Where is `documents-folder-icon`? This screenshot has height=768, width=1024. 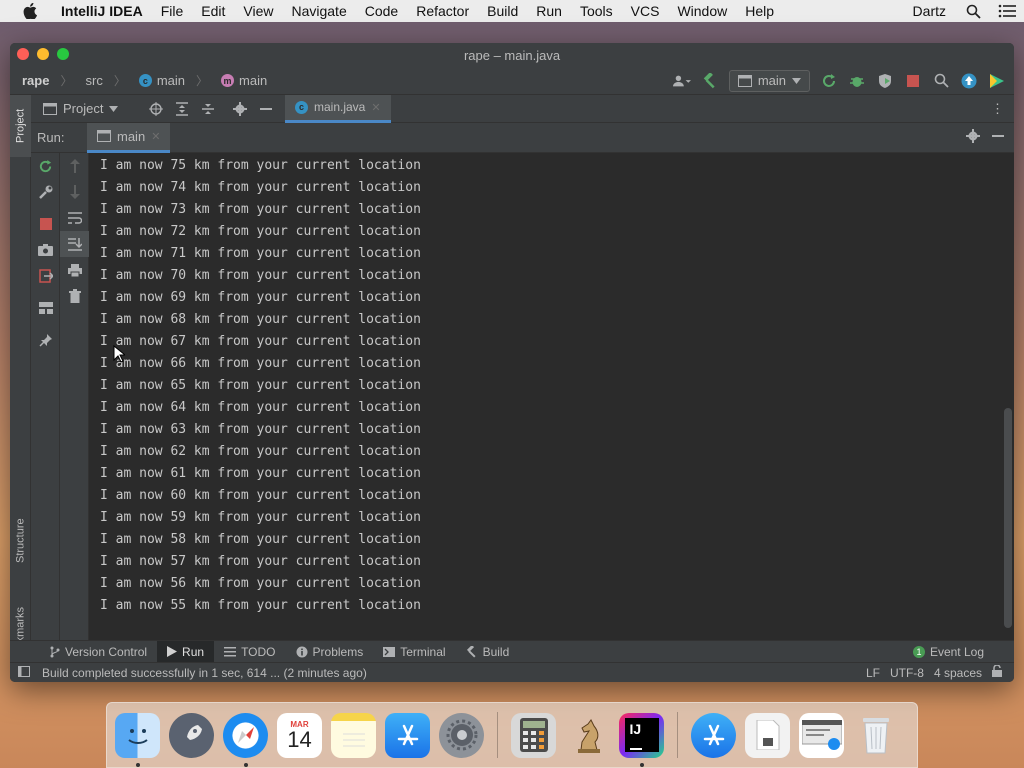 documents-folder-icon is located at coordinates (767, 735).